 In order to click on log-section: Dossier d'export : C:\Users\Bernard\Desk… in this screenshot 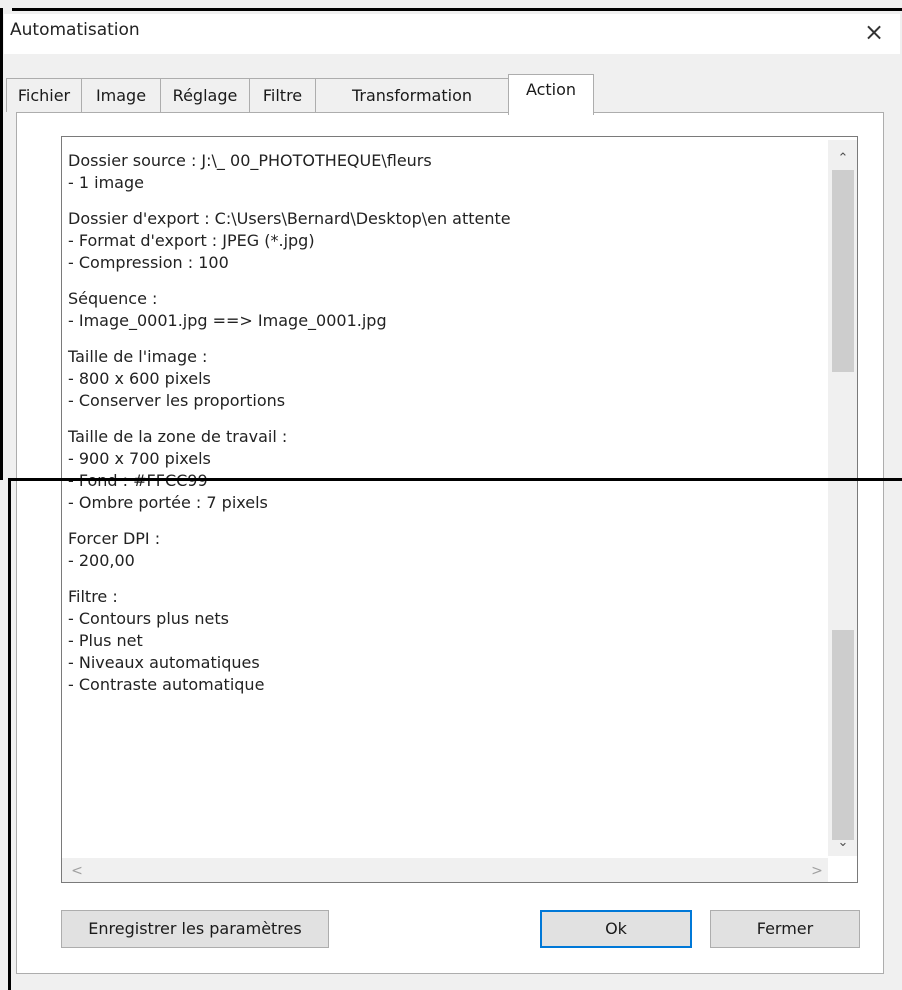, I will do `click(443, 241)`.